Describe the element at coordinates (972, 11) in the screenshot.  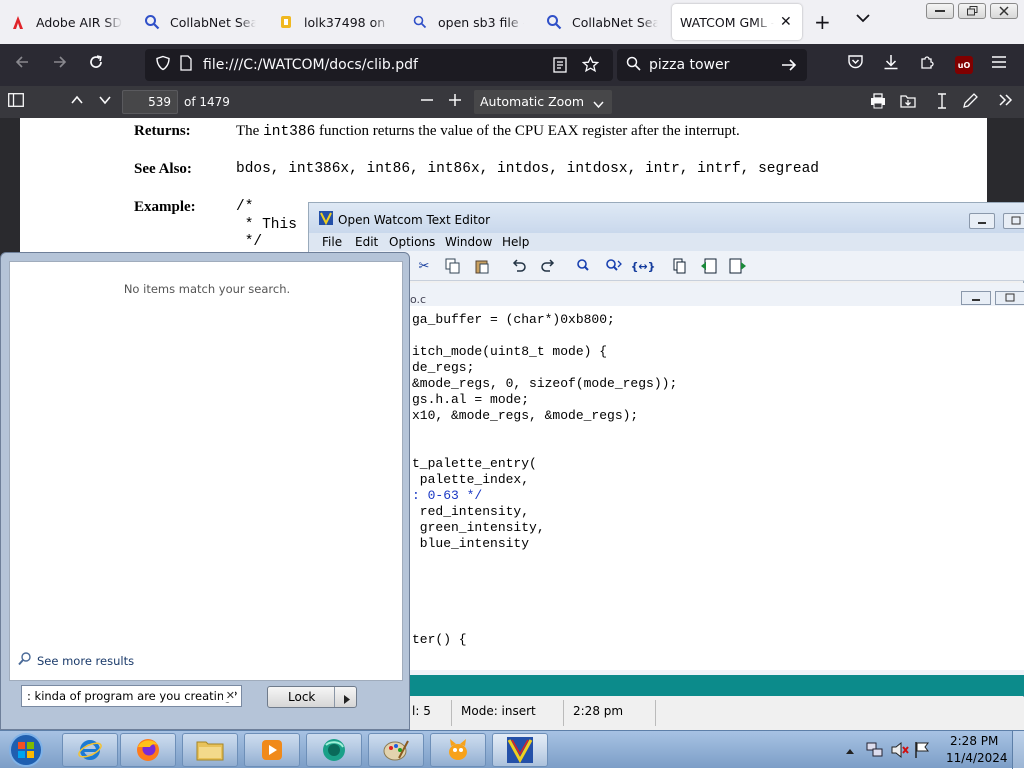
I see `restore-button` at that location.